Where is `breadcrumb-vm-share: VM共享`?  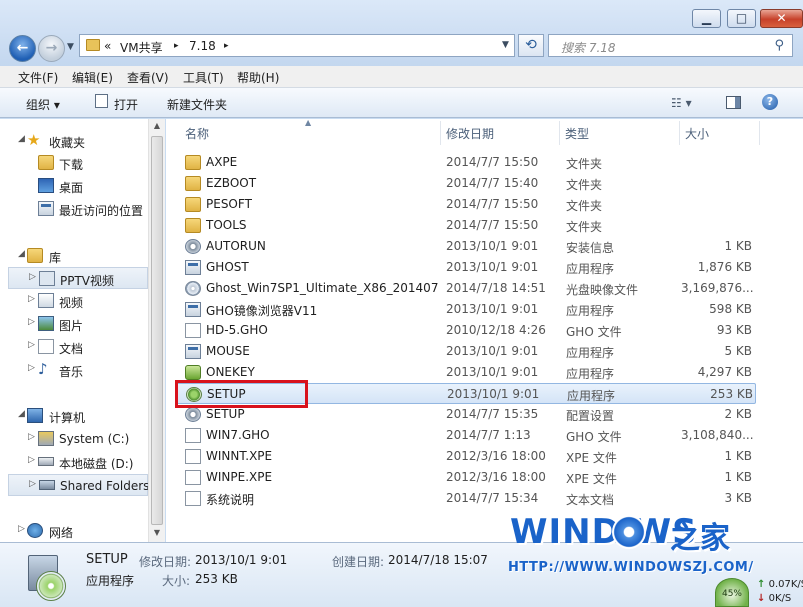
breadcrumb-vm-share: VM共享 is located at coordinates (141, 47).